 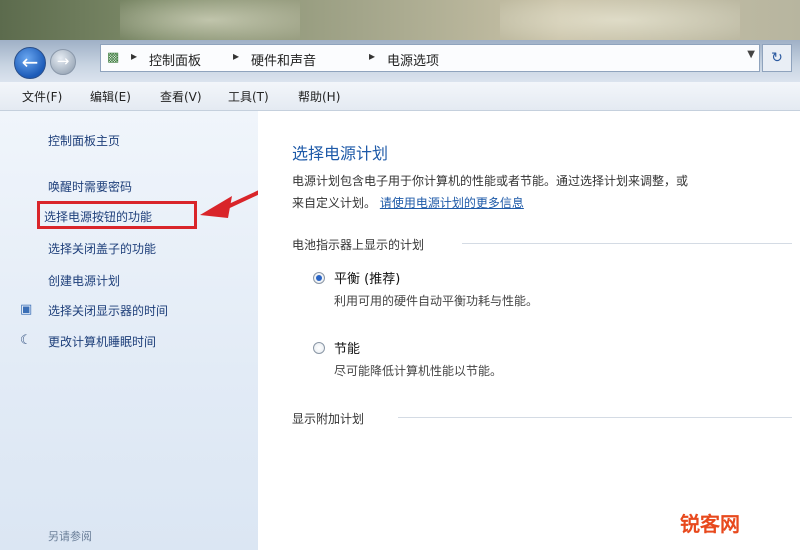 I want to click on plan-balanced-radio, so click(x=319, y=278).